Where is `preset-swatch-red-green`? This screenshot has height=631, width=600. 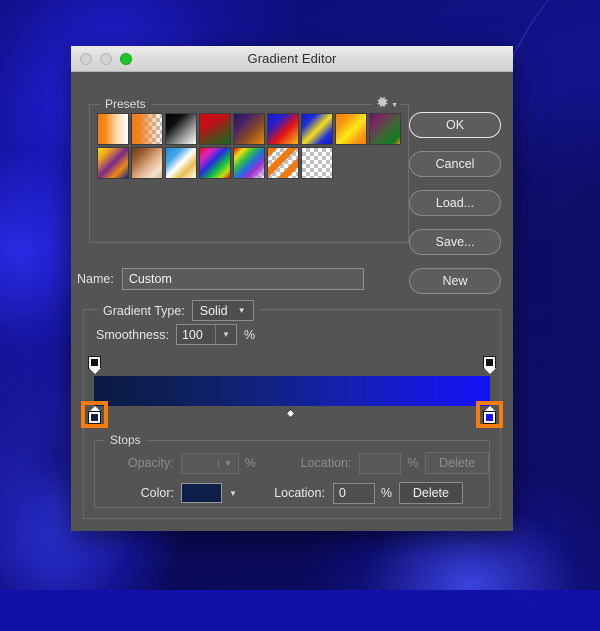
preset-swatch-red-green is located at coordinates (215, 129).